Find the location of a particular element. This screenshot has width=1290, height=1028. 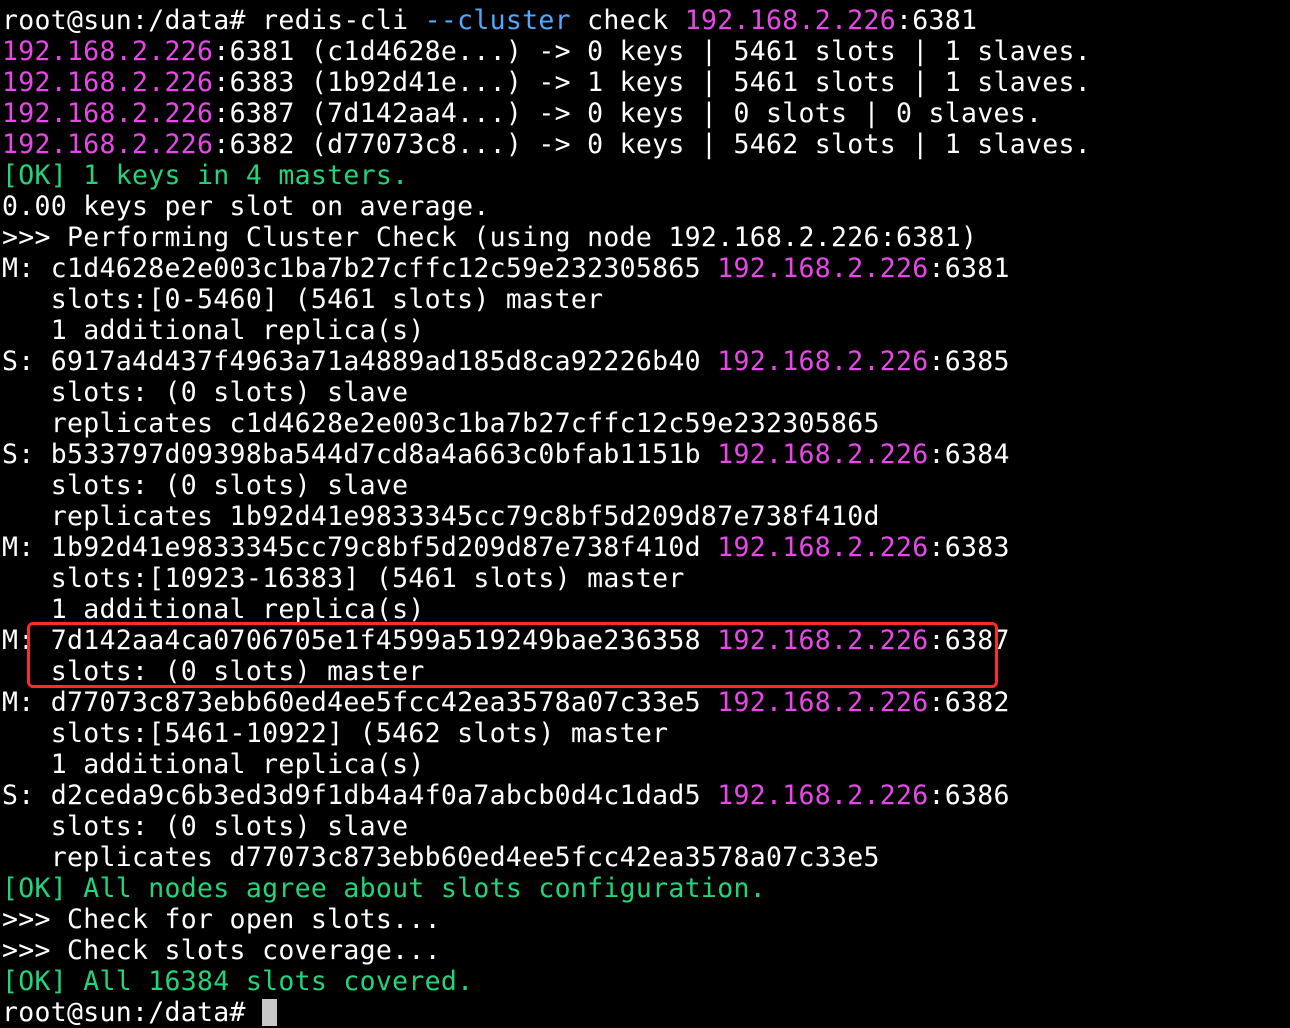

node-port: :6386 is located at coordinates (969, 795).